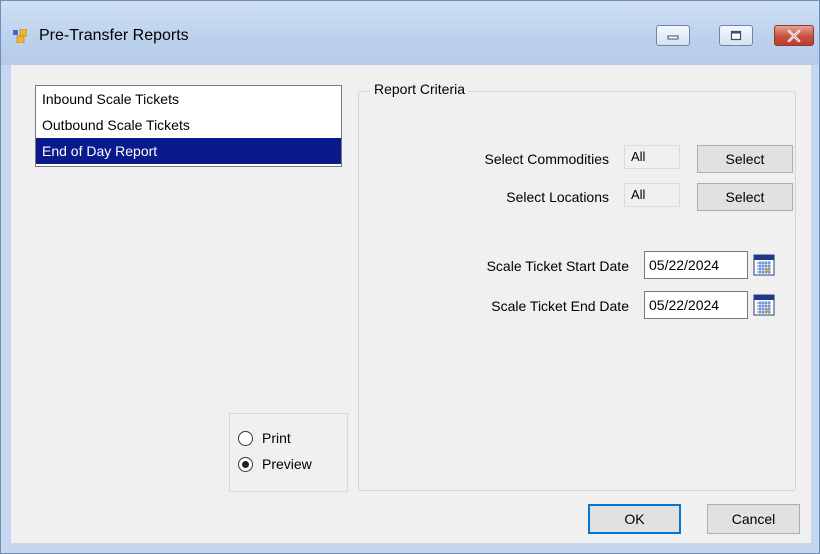 This screenshot has width=820, height=554. Describe the element at coordinates (188, 99) in the screenshot. I see `list-item-inbound-scale-tickets: Inbound Scale Tickets` at that location.